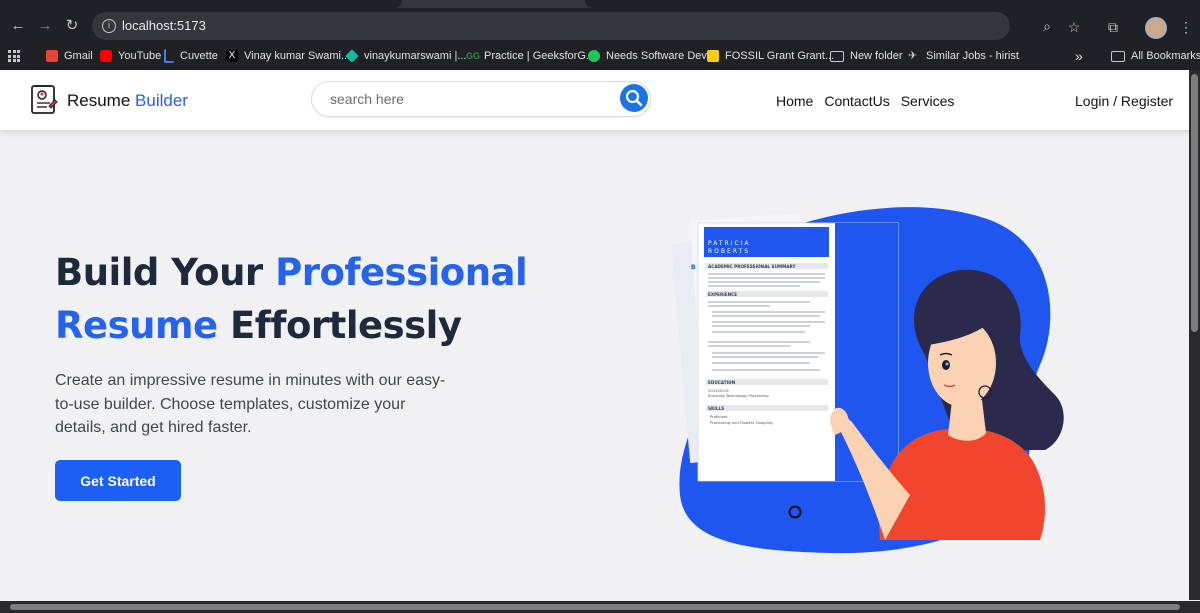  What do you see at coordinates (594, 56) in the screenshot?
I see `wellfound-icon` at bounding box center [594, 56].